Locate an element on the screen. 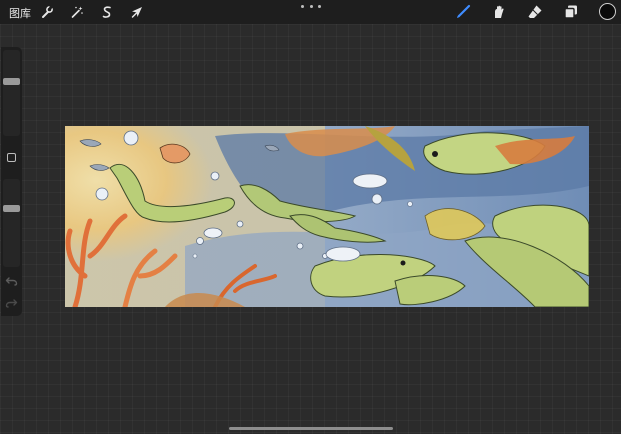 Image resolution: width=621 pixels, height=434 pixels. actions-button is located at coordinates (47, 12).